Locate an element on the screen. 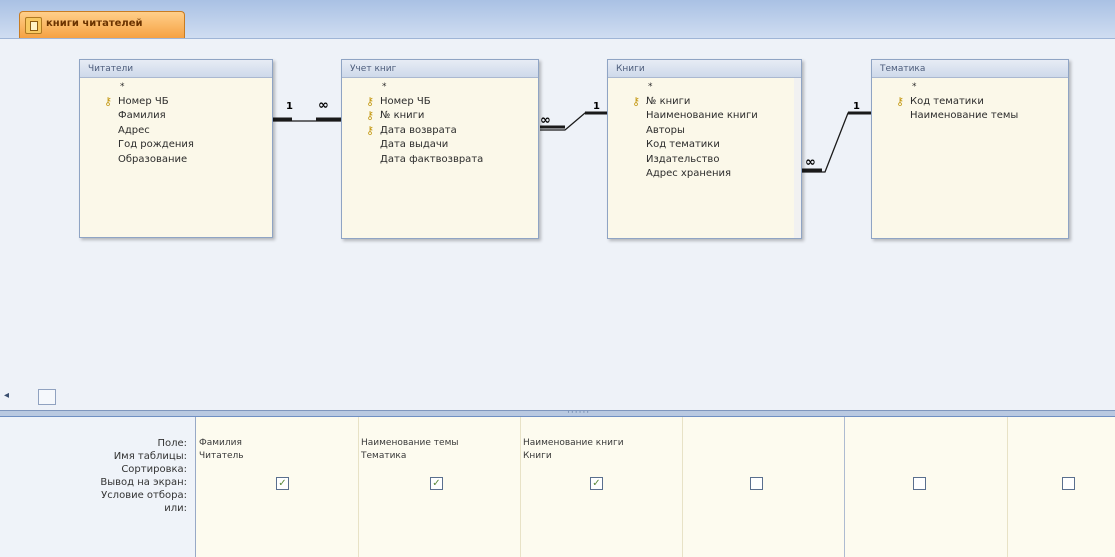 Image resolution: width=1115 pixels, height=557 pixels. cell-table: Книги is located at coordinates (537, 456).